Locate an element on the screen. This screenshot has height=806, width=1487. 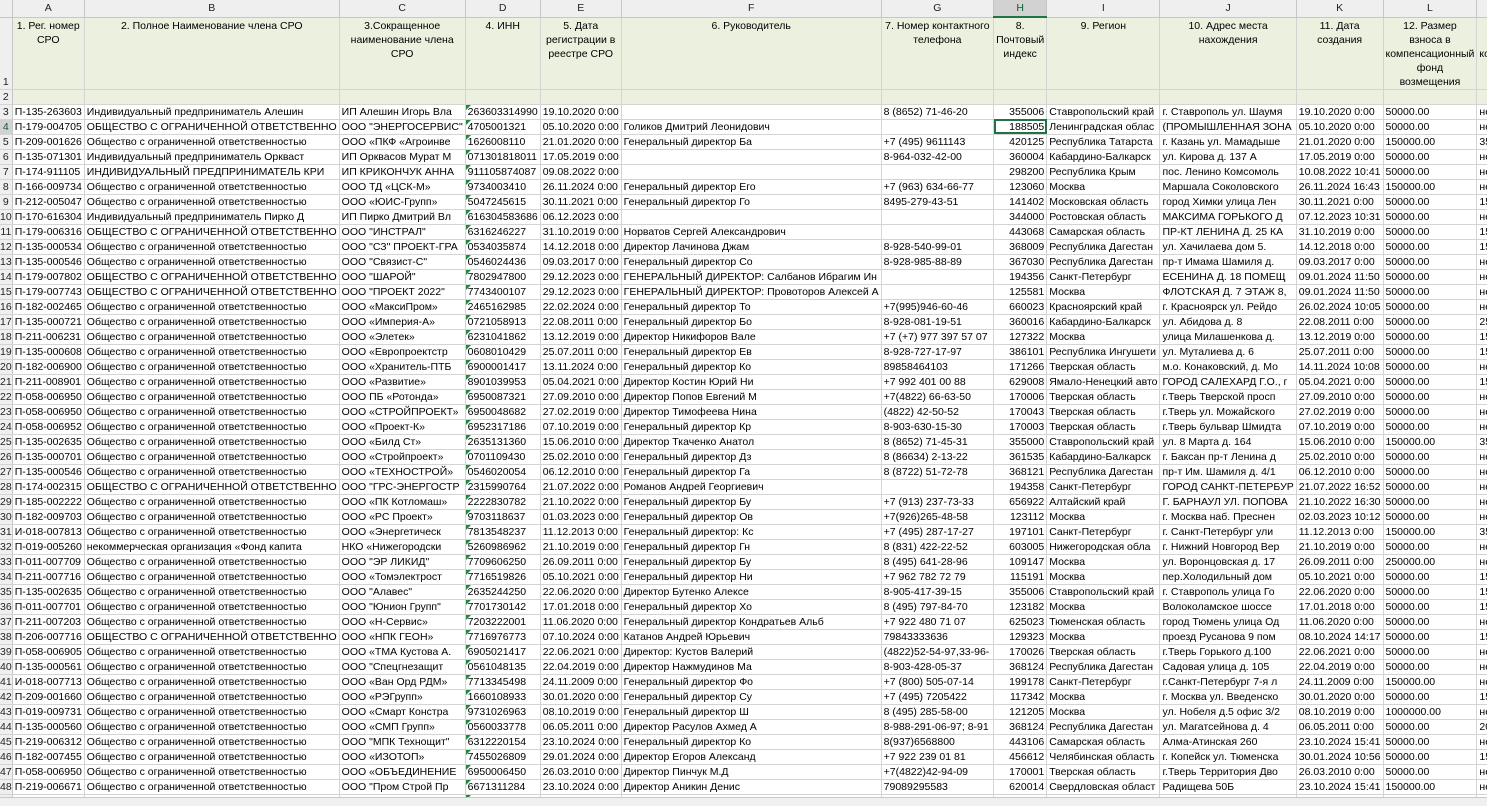
cell-j: Волоколамское шоссе is located at coordinates (1228, 607).